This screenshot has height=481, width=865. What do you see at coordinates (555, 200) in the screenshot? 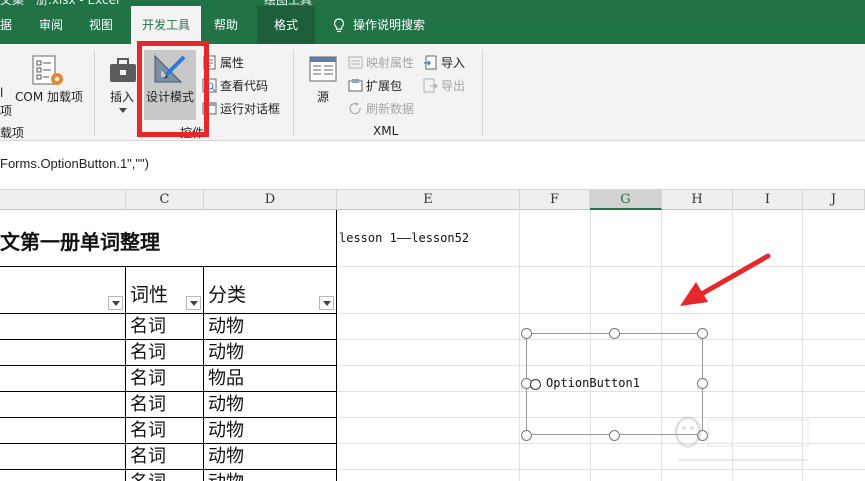
I see `column-header-f: F` at bounding box center [555, 200].